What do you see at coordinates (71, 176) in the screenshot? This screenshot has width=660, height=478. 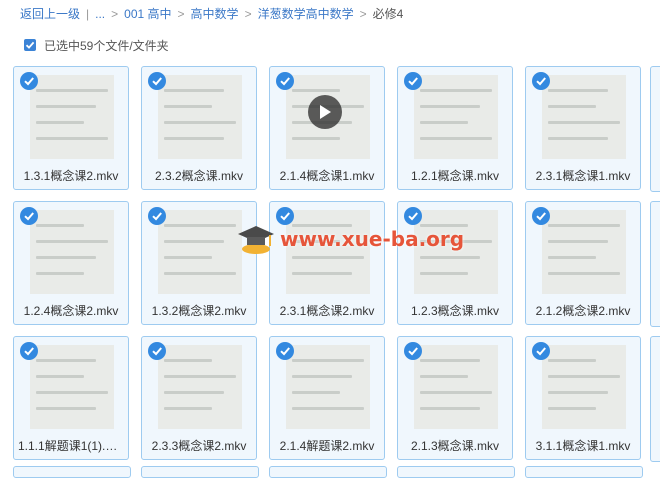 I see `file-name: 1.3.1概念课2.mkv` at bounding box center [71, 176].